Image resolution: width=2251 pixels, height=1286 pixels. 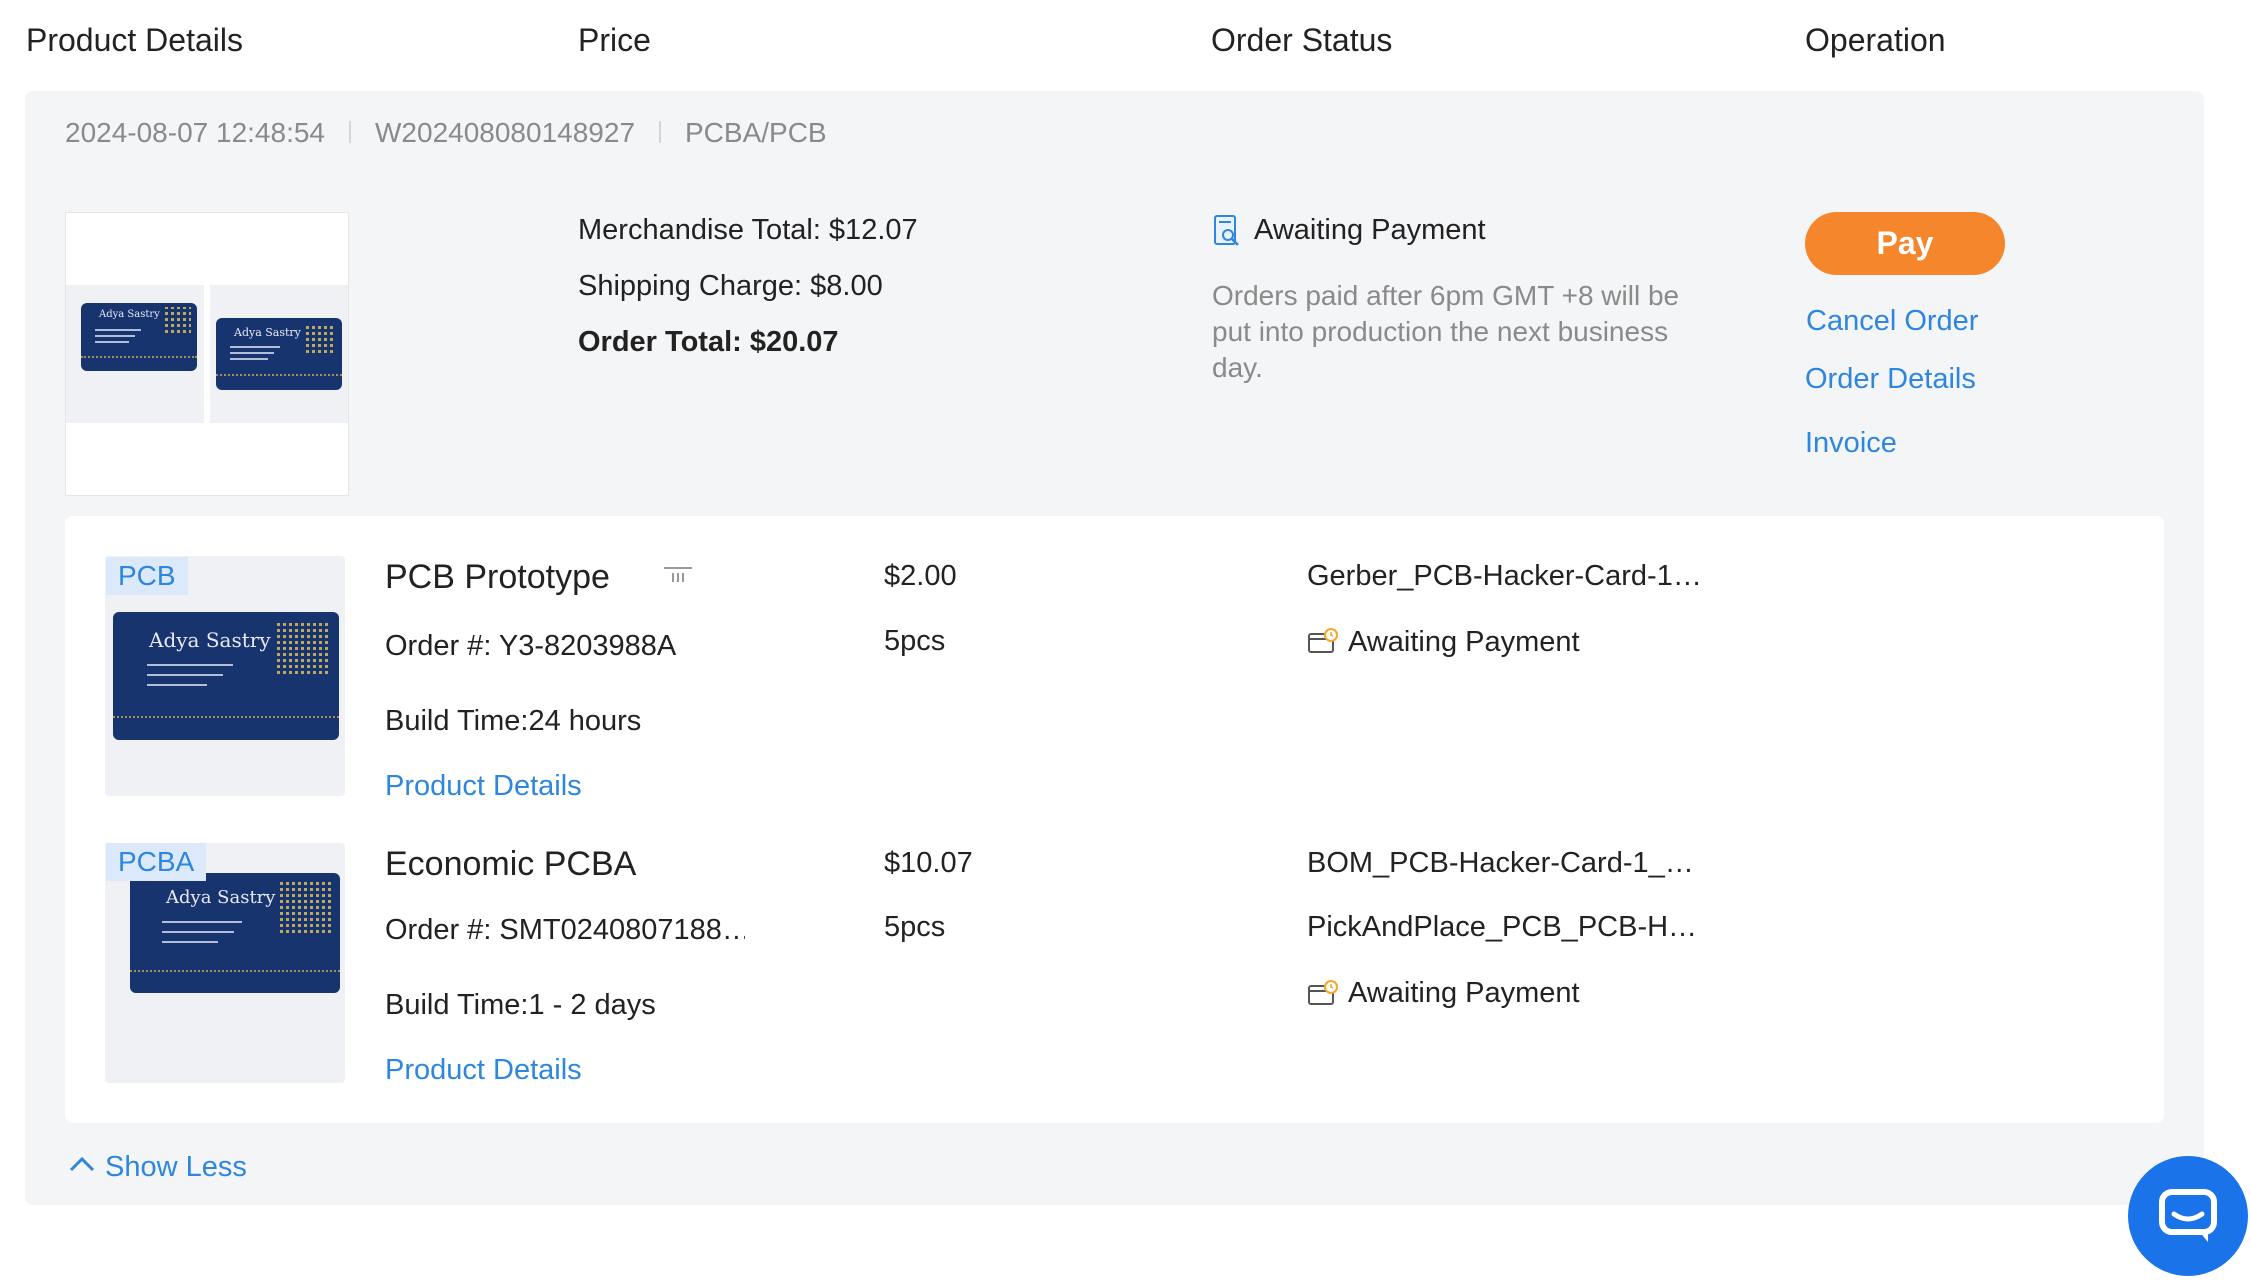 I want to click on order-number: W202408080148927, so click(x=505, y=132).